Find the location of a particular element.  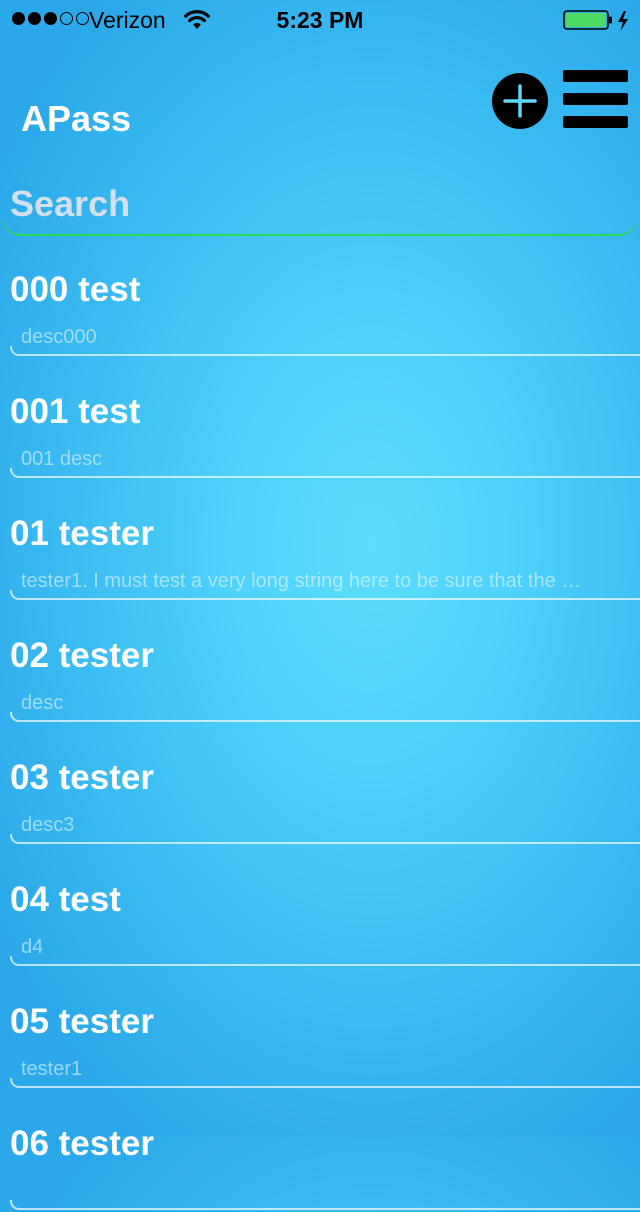

list-item: 001 test 001 desc is located at coordinates (320, 419).